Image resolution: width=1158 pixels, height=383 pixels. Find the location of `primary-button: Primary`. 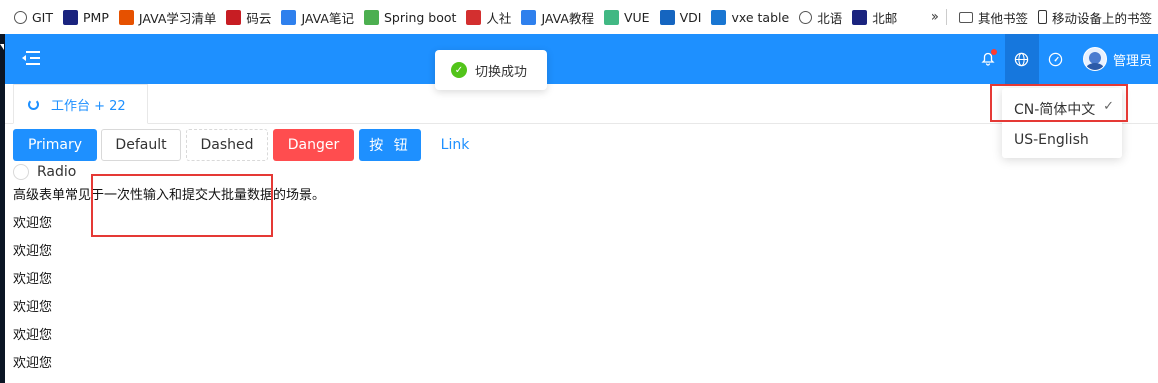

primary-button: Primary is located at coordinates (55, 145).